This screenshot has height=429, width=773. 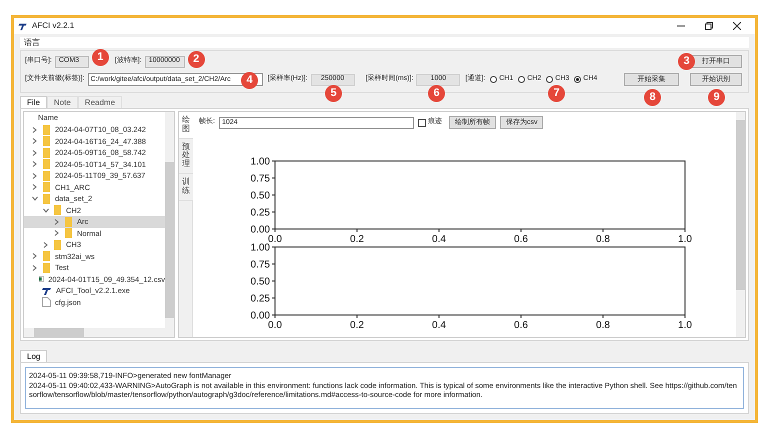 I want to click on number-badge: 6, so click(x=436, y=93).